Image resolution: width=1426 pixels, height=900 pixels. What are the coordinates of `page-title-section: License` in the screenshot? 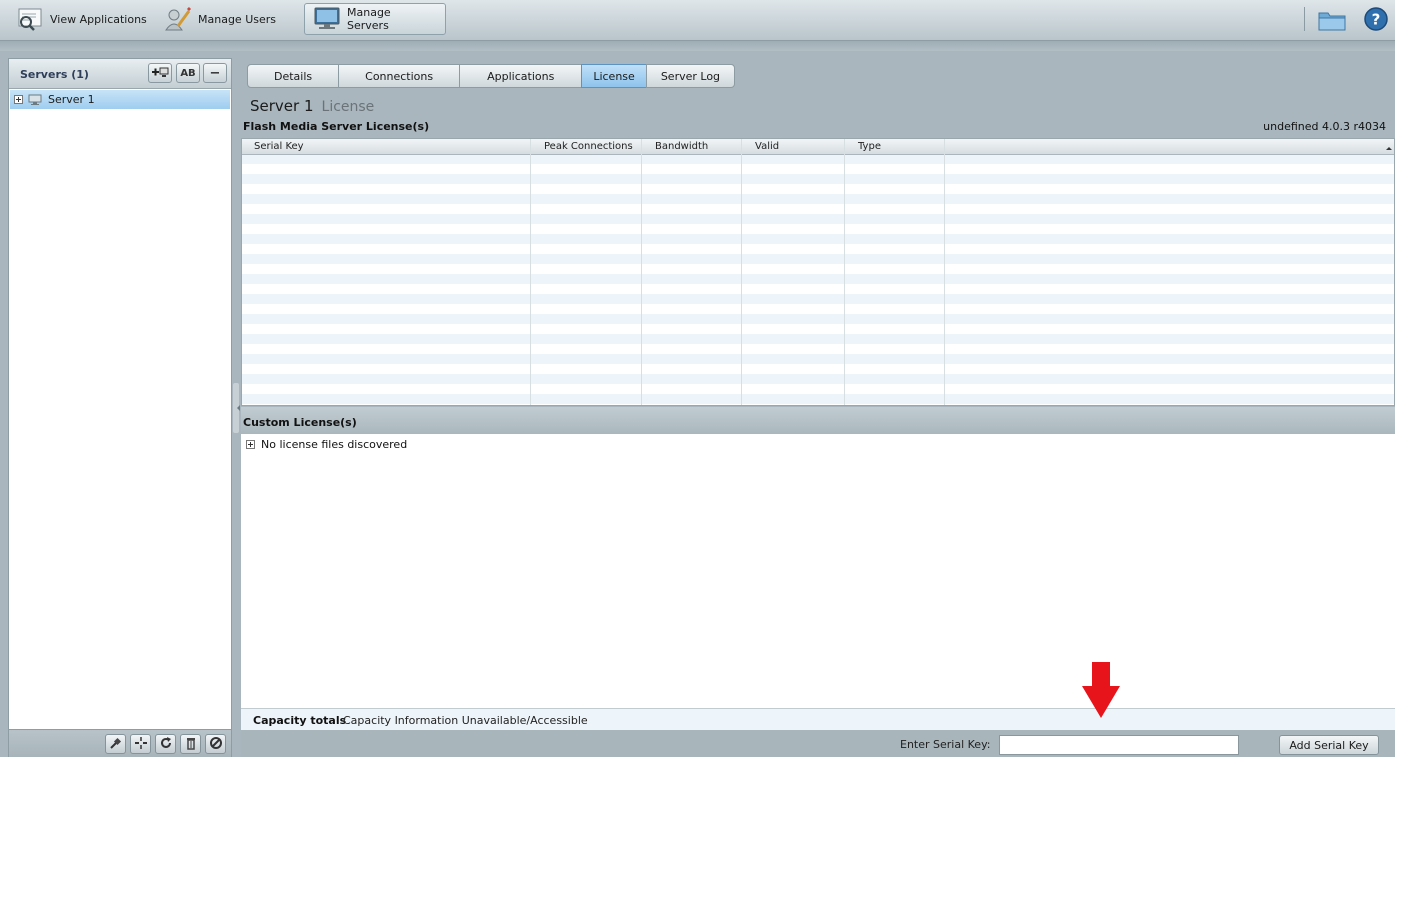 It's located at (348, 107).